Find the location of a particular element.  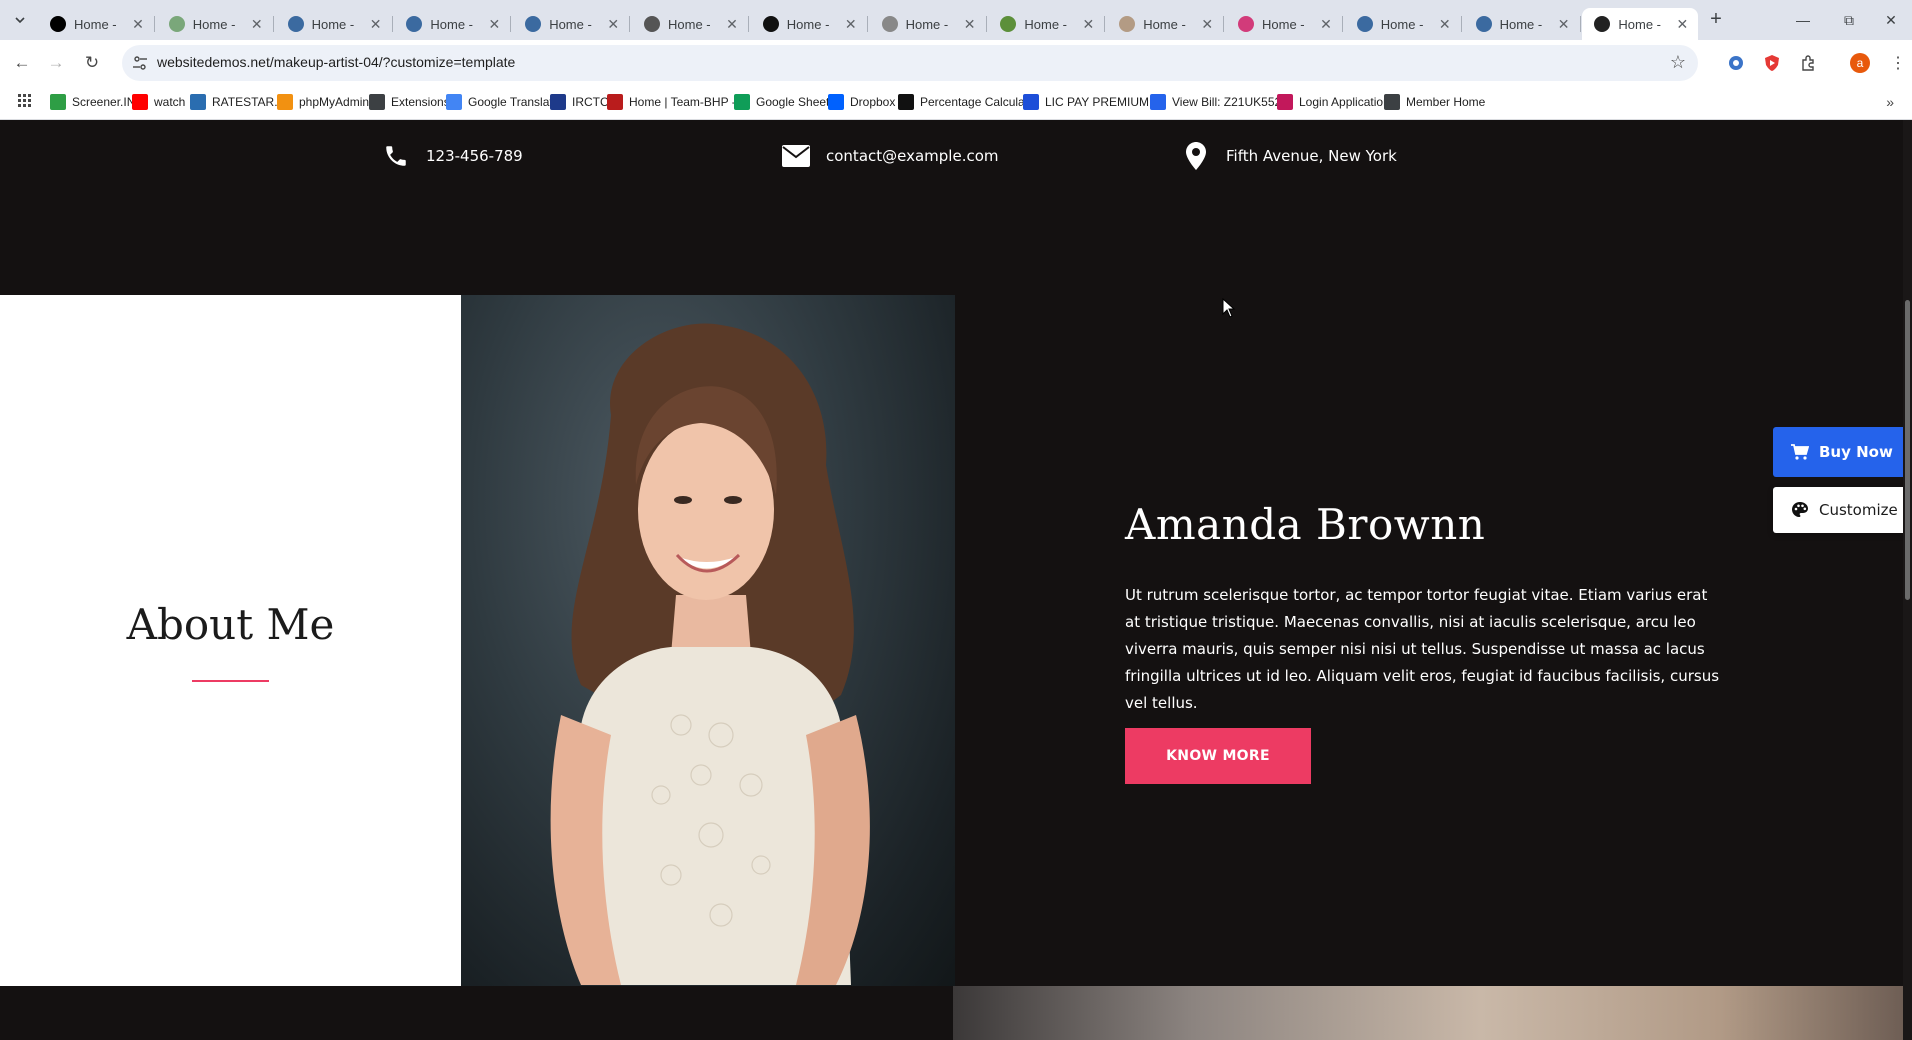

puzzle-icon is located at coordinates (377, 102).